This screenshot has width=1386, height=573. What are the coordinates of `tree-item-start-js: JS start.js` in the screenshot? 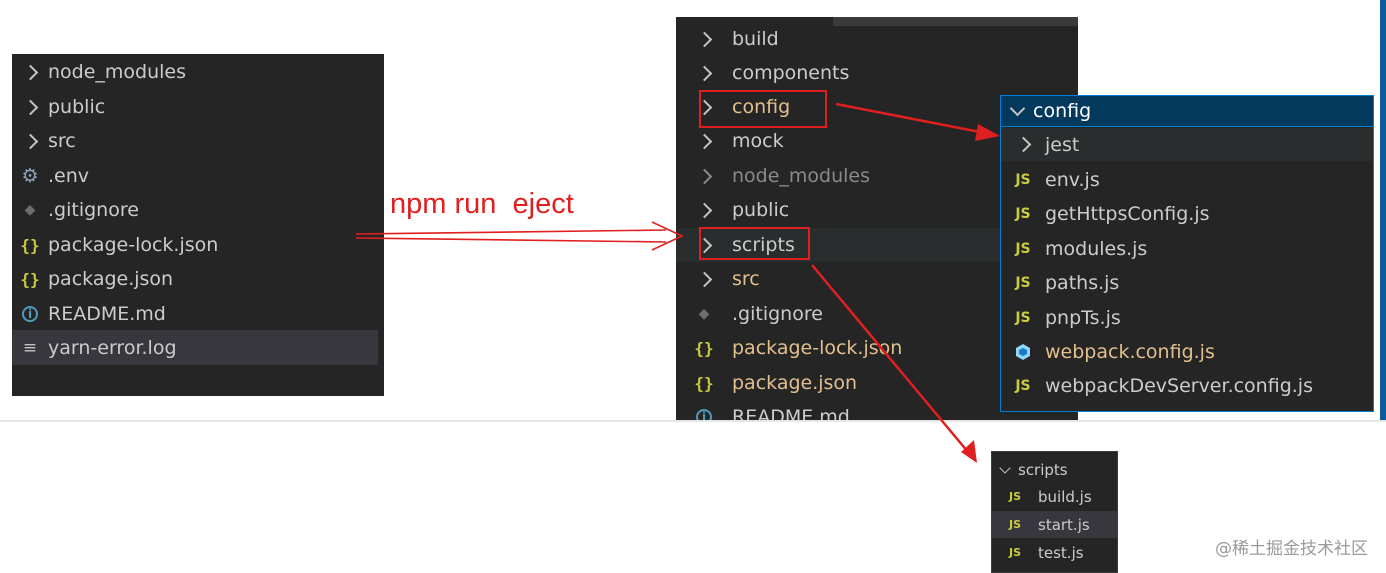 It's located at (1054, 524).